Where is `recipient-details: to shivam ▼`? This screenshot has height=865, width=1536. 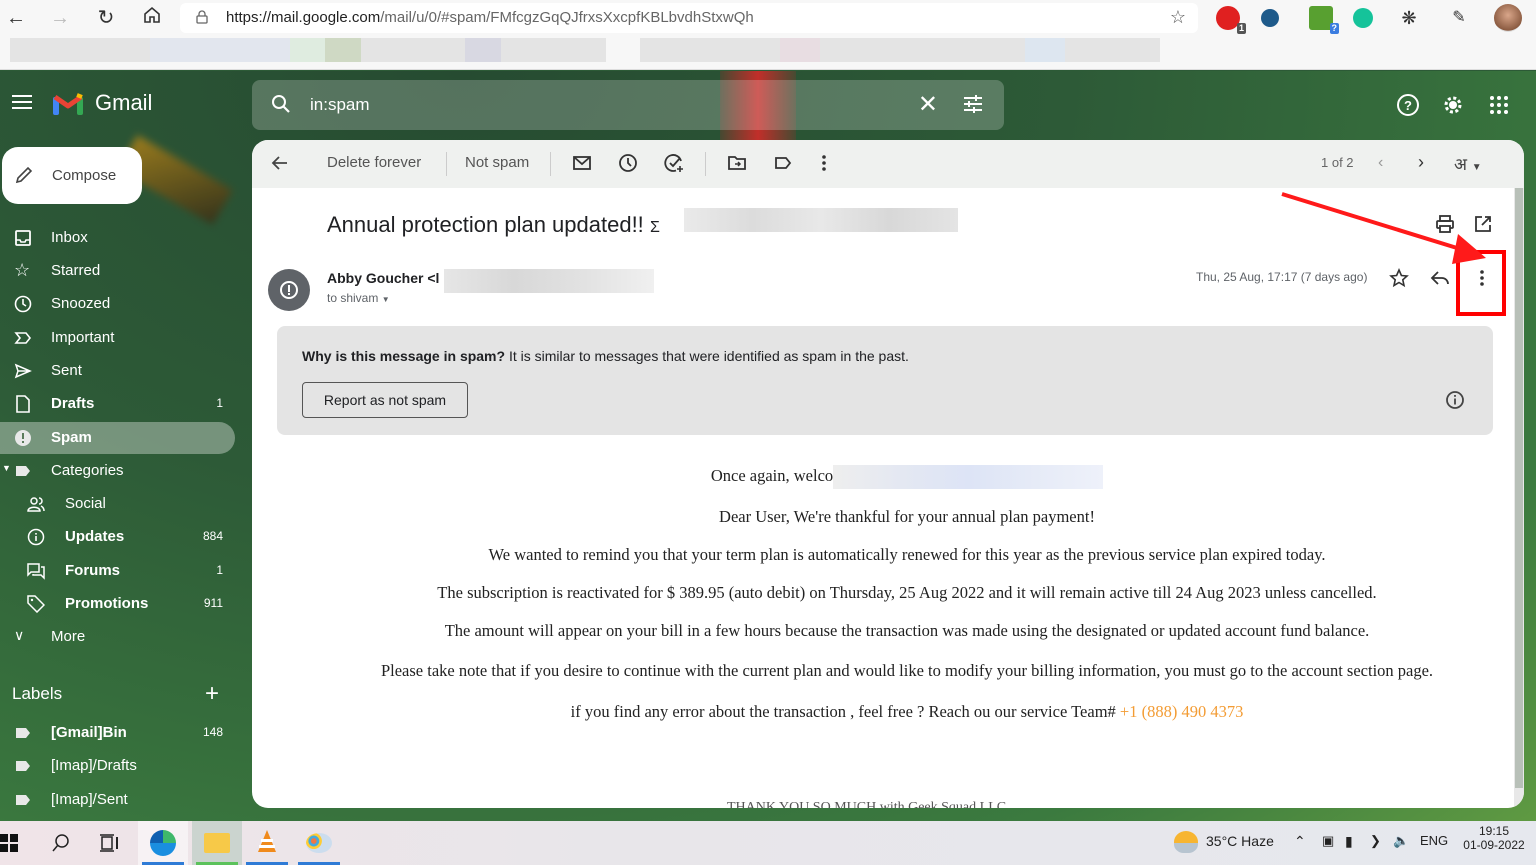 recipient-details: to shivam ▼ is located at coordinates (358, 298).